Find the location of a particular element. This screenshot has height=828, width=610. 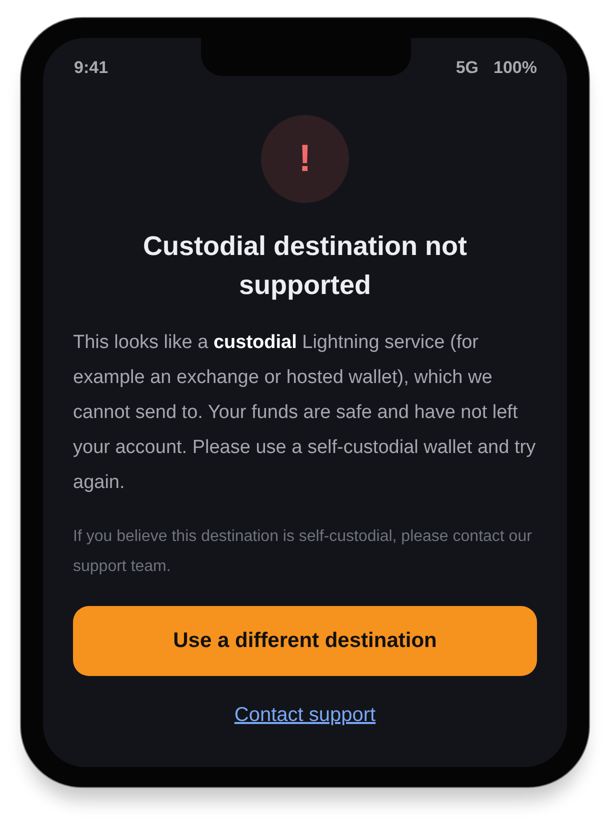

network-indicator: 5G is located at coordinates (467, 68).